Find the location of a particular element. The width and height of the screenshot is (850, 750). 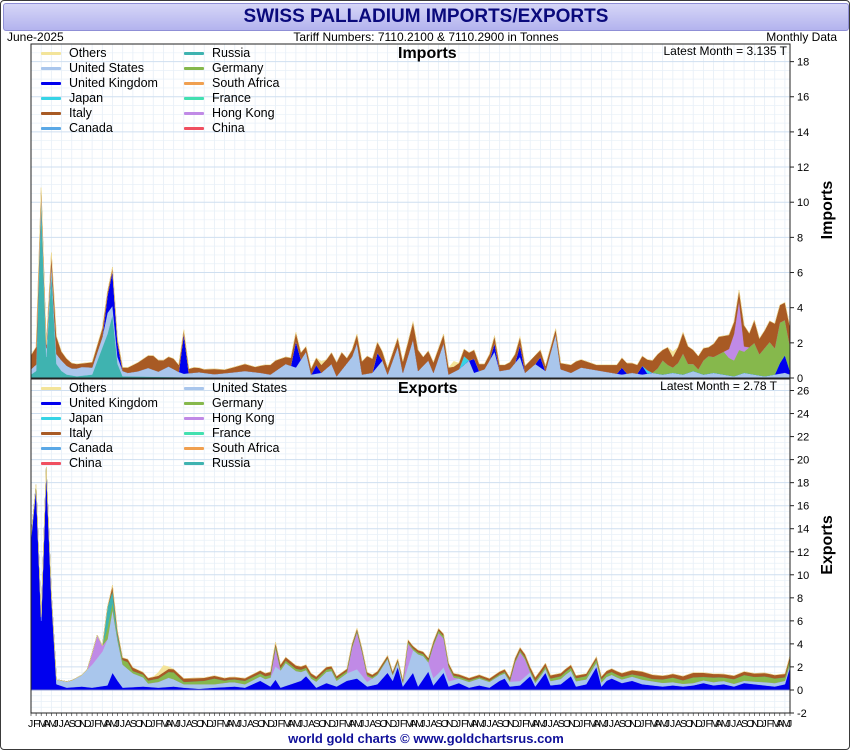

exports-legend-label: United Kingdom is located at coordinates (113, 403).